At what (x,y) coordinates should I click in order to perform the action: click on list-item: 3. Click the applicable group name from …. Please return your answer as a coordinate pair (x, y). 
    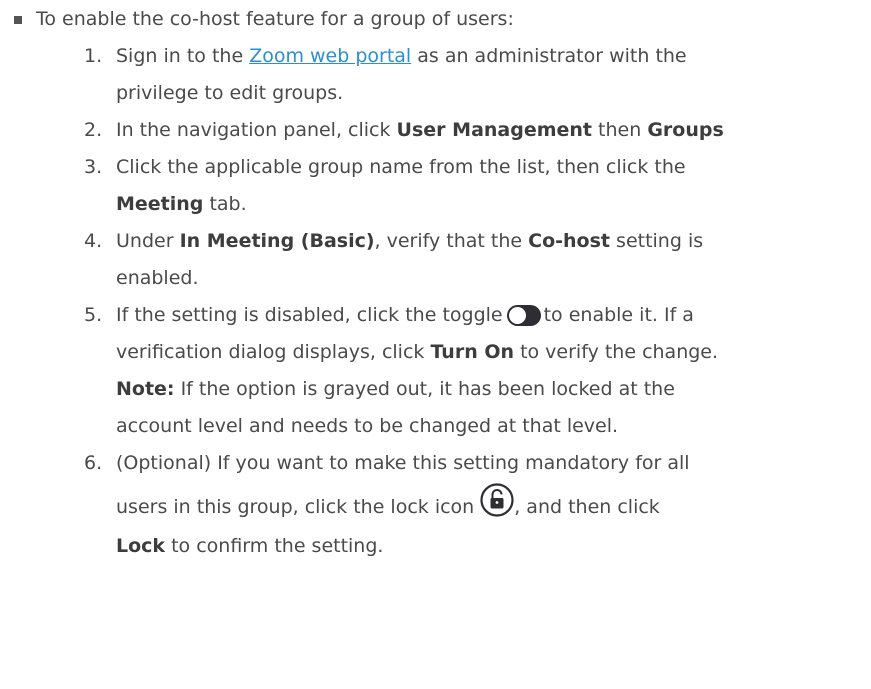
    Looking at the image, I should click on (435, 186).